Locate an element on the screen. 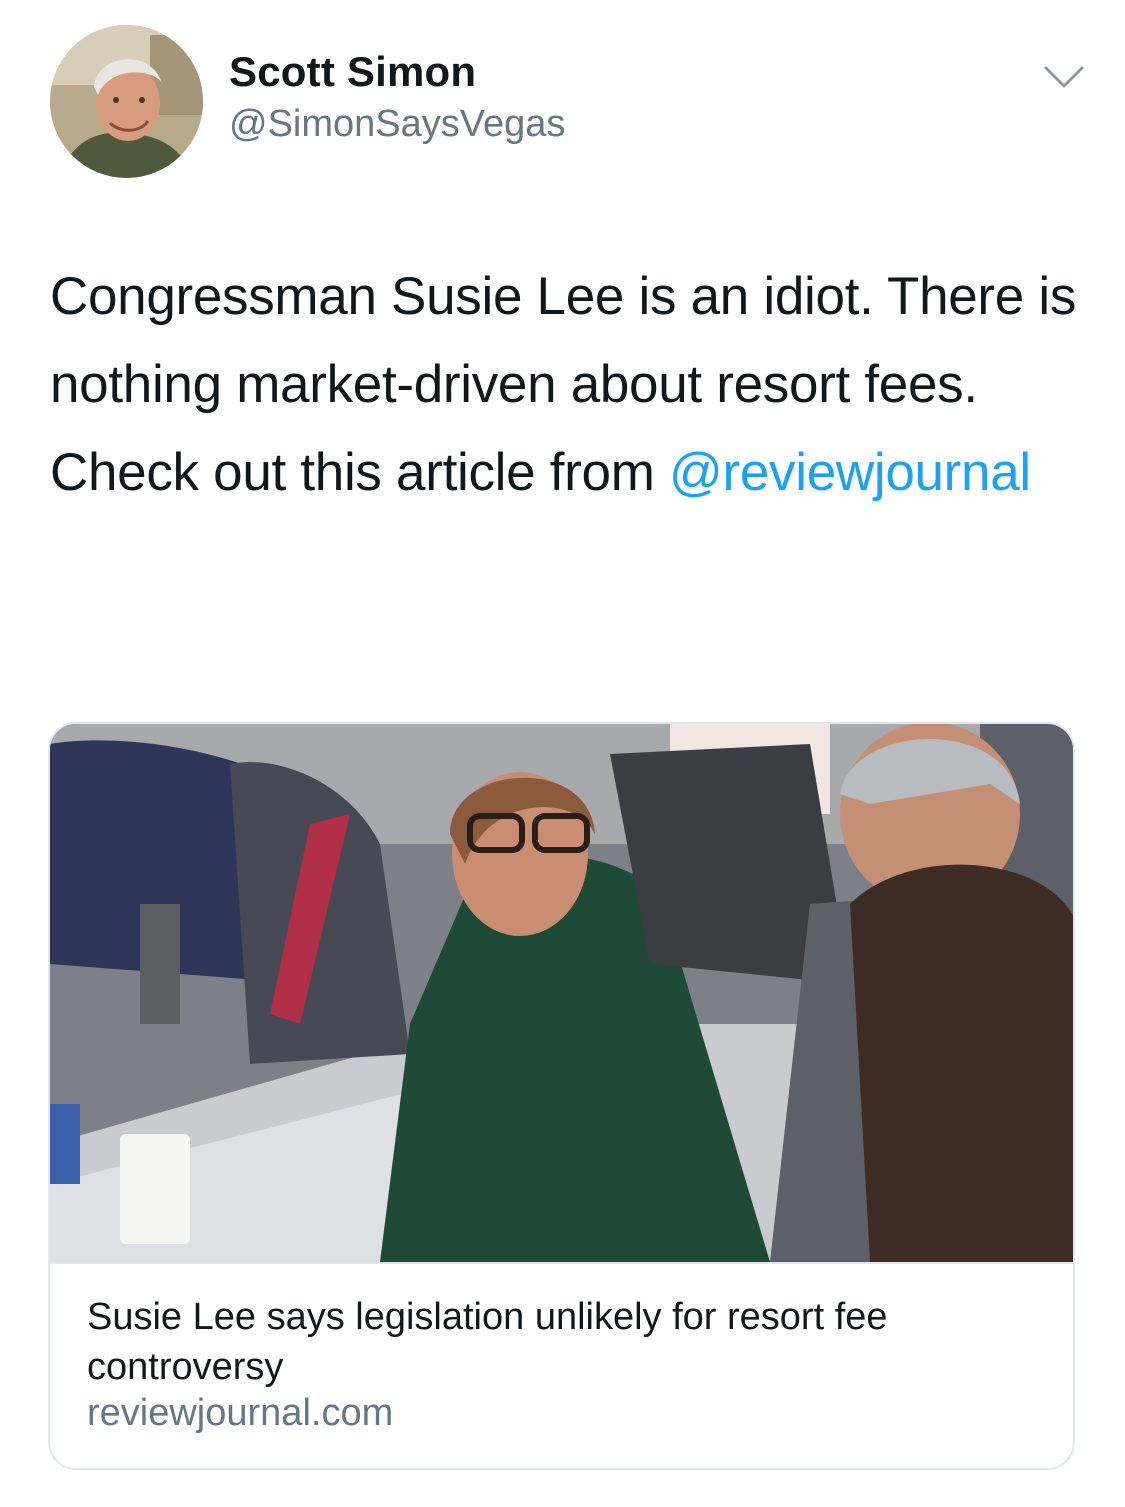 The height and width of the screenshot is (1507, 1125). card-domain: reviewjournal.com is located at coordinates (240, 1413).